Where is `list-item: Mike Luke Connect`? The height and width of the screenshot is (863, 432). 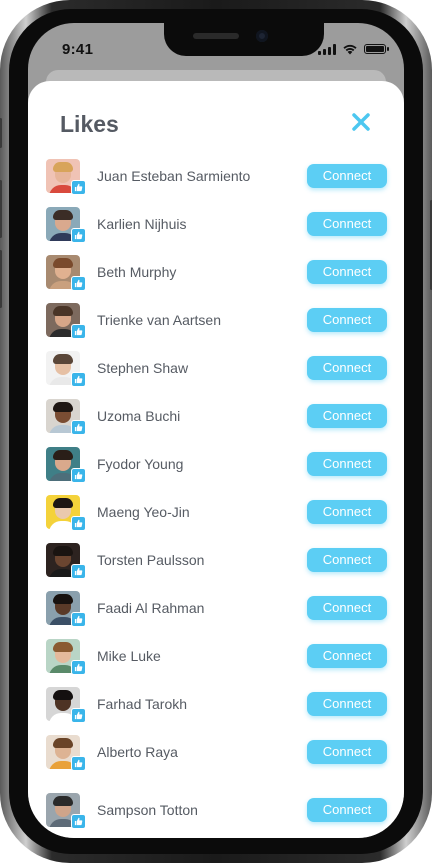
list-item: Mike Luke Connect is located at coordinates (217, 657).